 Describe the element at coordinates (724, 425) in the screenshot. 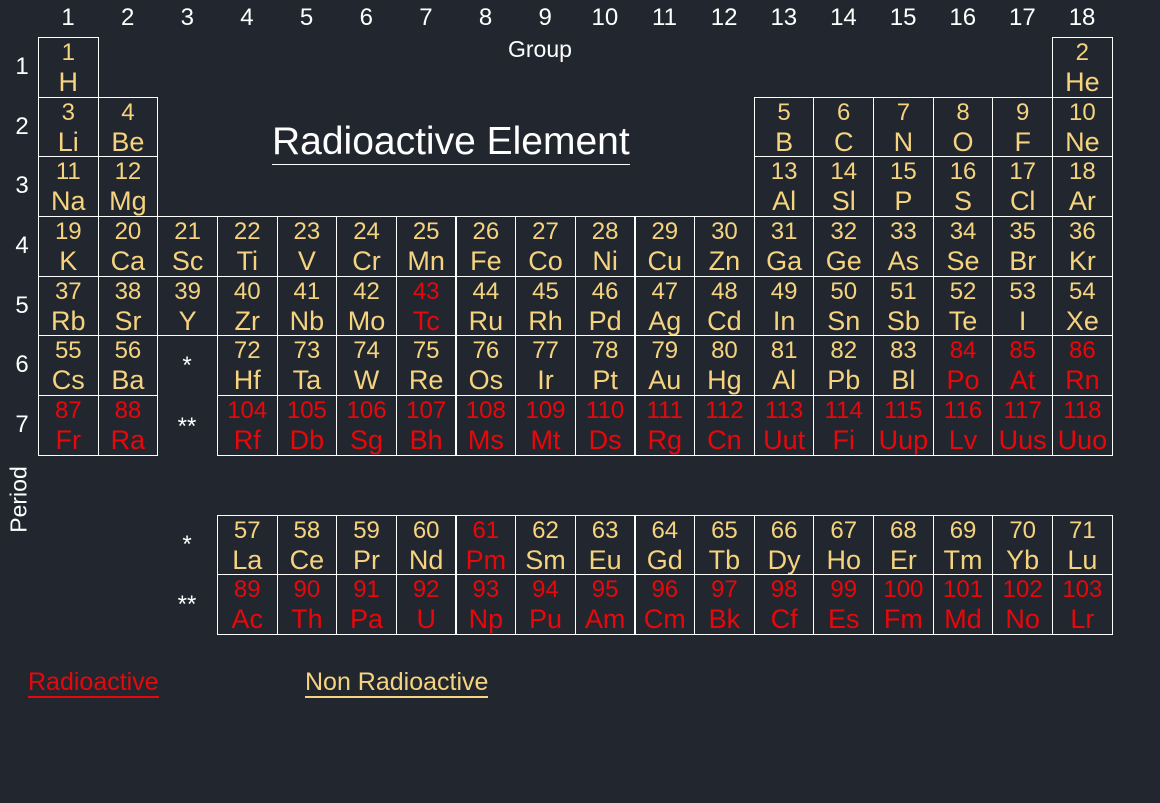

I see `element-cell-cn: 112 Cn` at that location.